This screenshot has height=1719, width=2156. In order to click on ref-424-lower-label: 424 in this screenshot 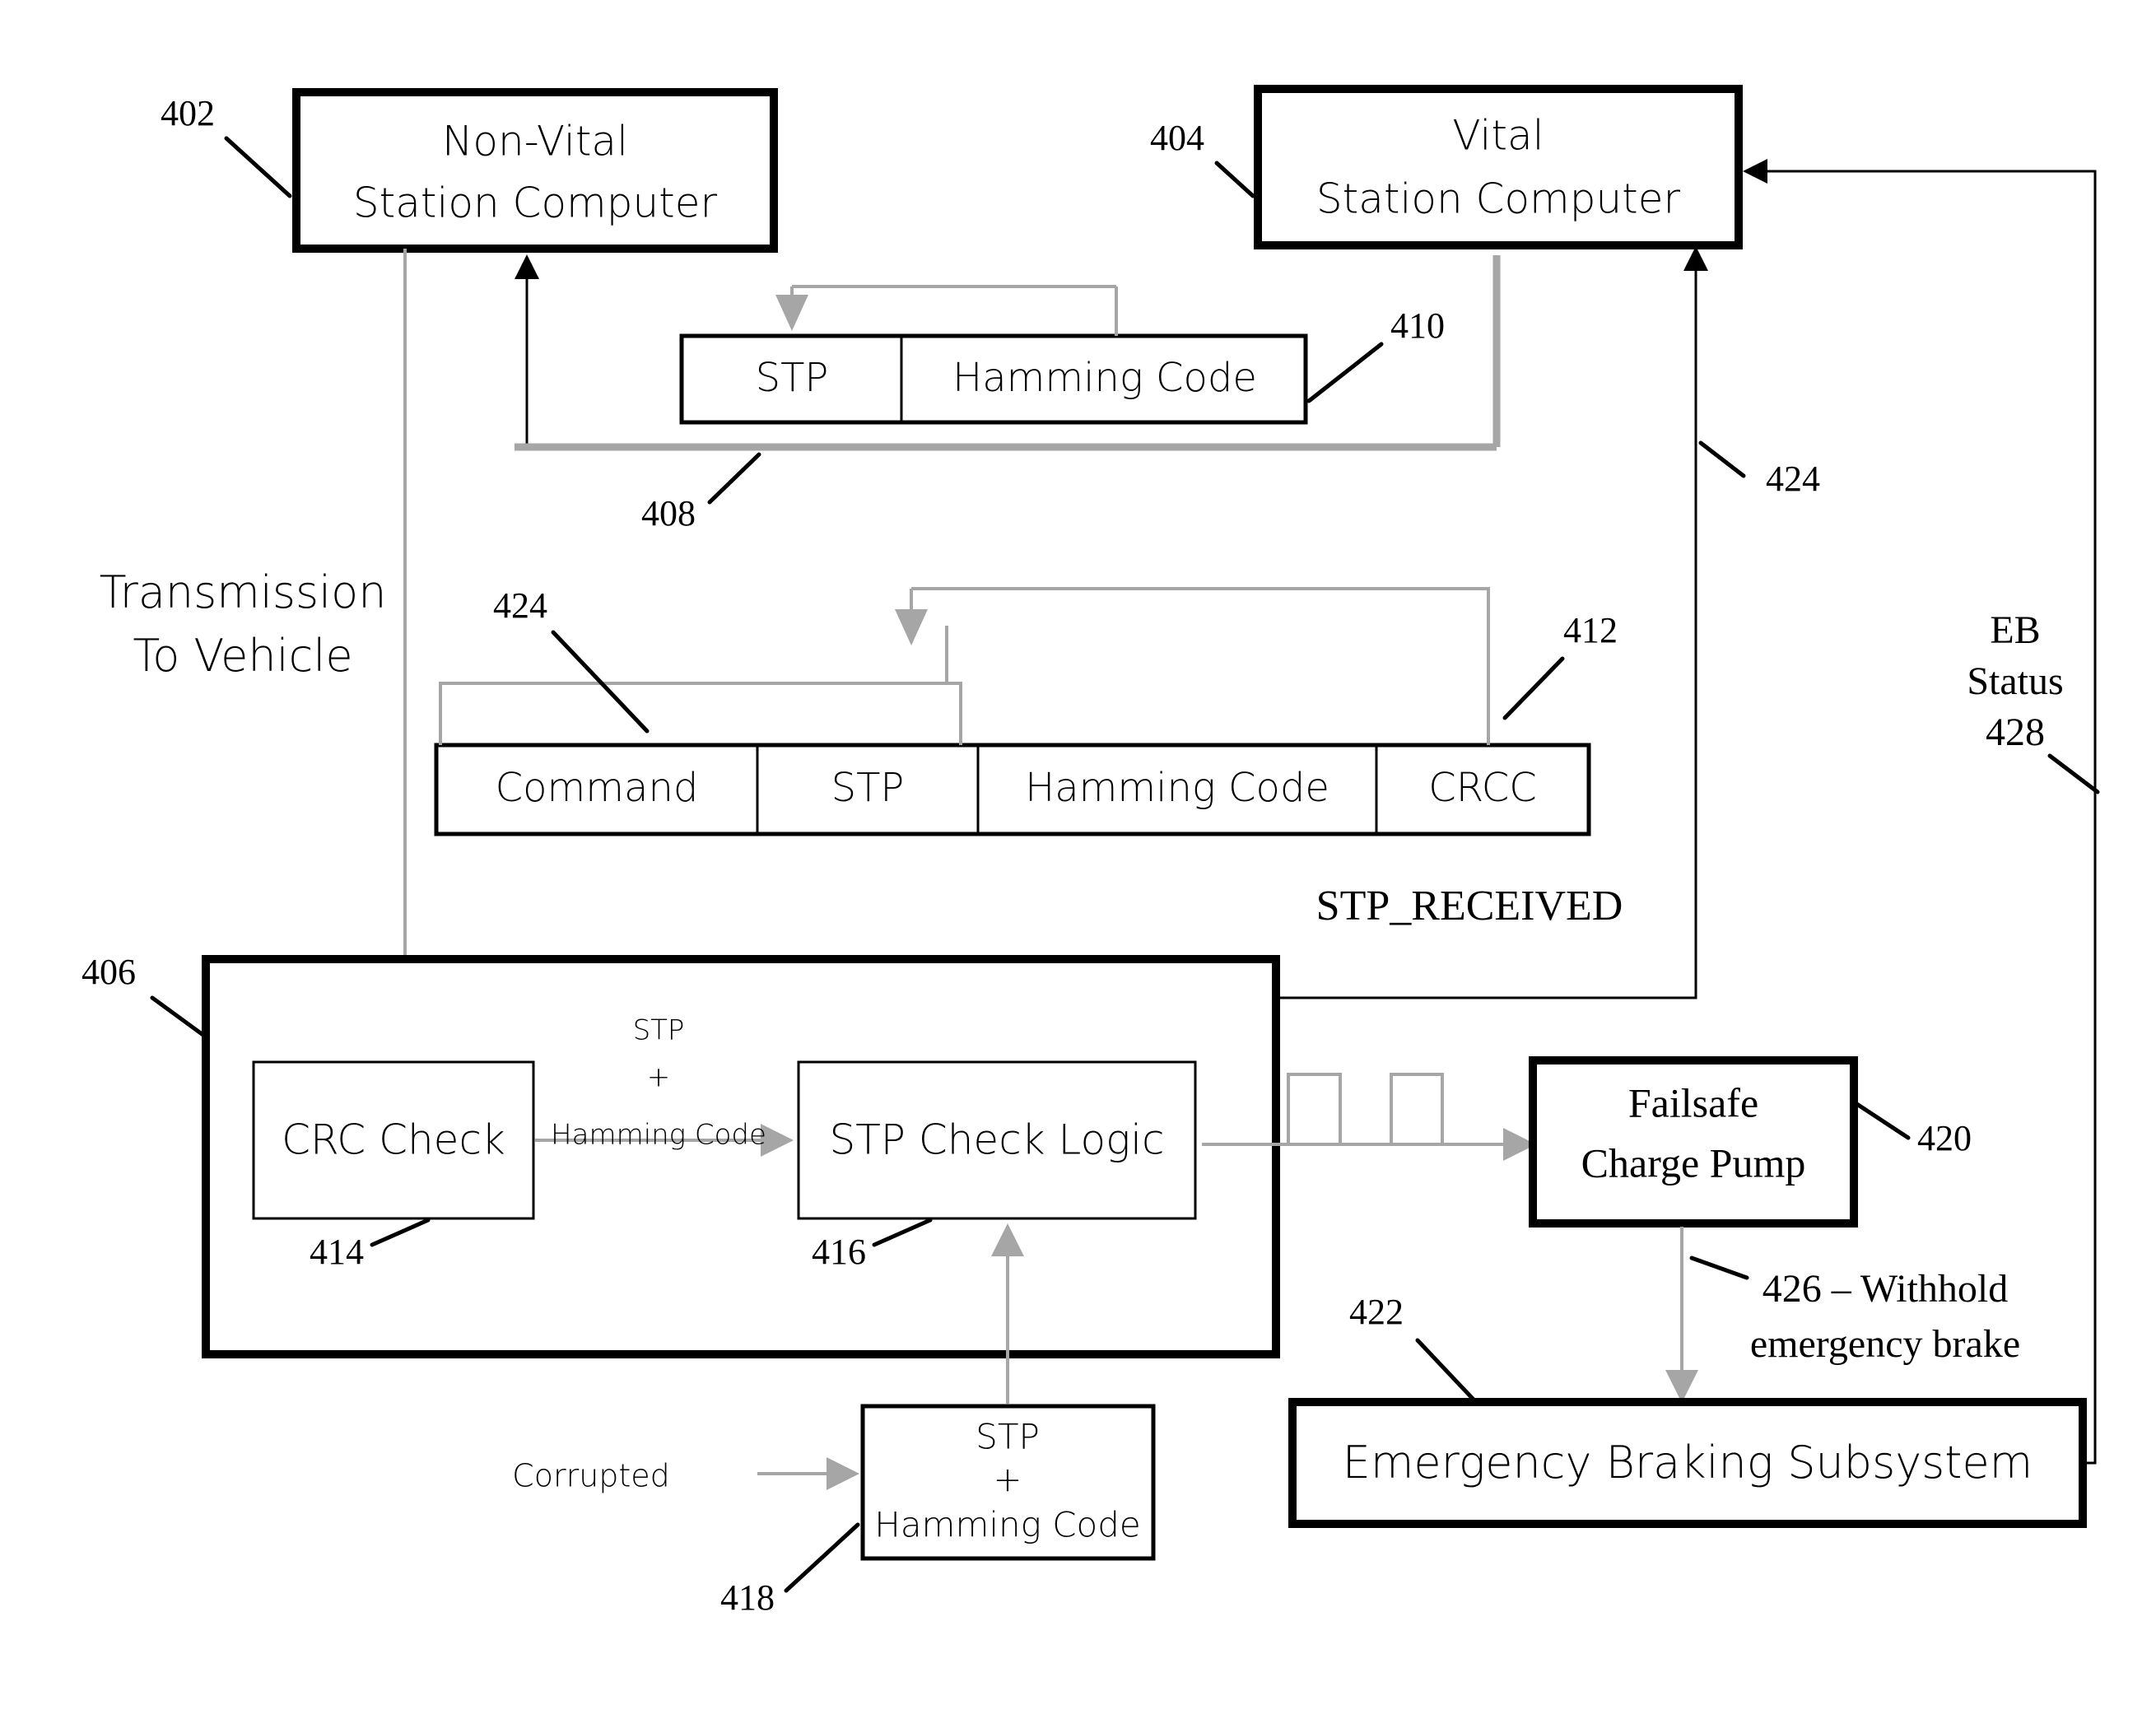, I will do `click(520, 605)`.